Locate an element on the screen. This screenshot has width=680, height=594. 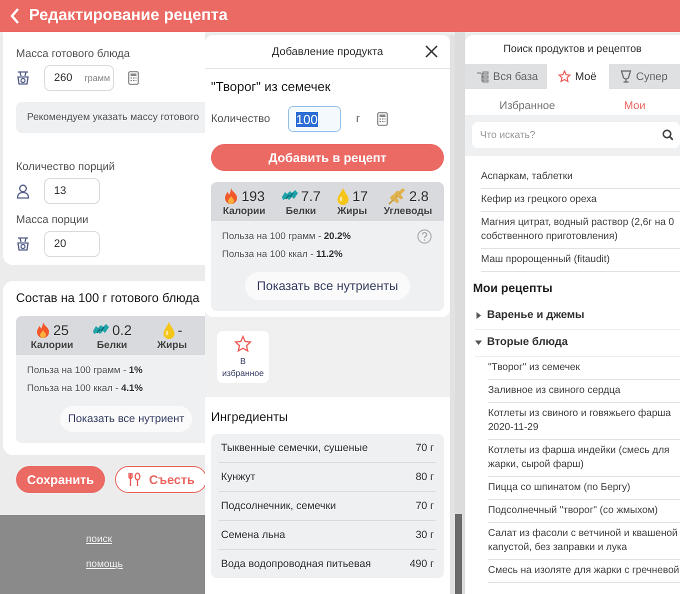
portion-mass-input: 20 is located at coordinates (72, 244).